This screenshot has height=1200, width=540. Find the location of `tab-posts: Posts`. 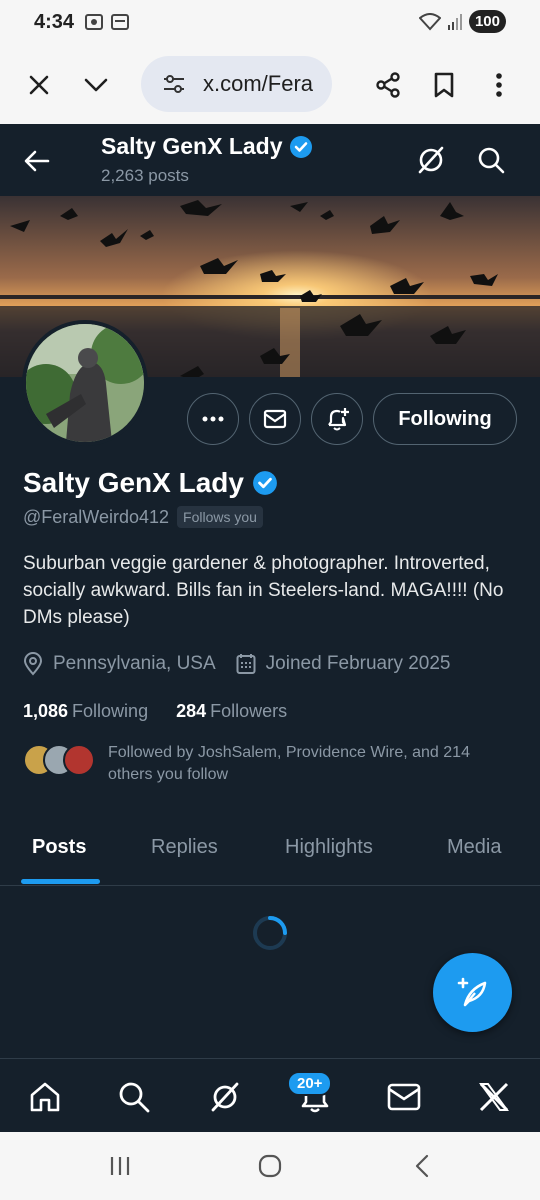

tab-posts: Posts is located at coordinates (59, 847).